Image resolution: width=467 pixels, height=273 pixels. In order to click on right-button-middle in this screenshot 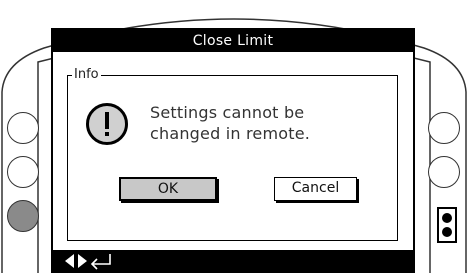, I will do `click(444, 172)`.